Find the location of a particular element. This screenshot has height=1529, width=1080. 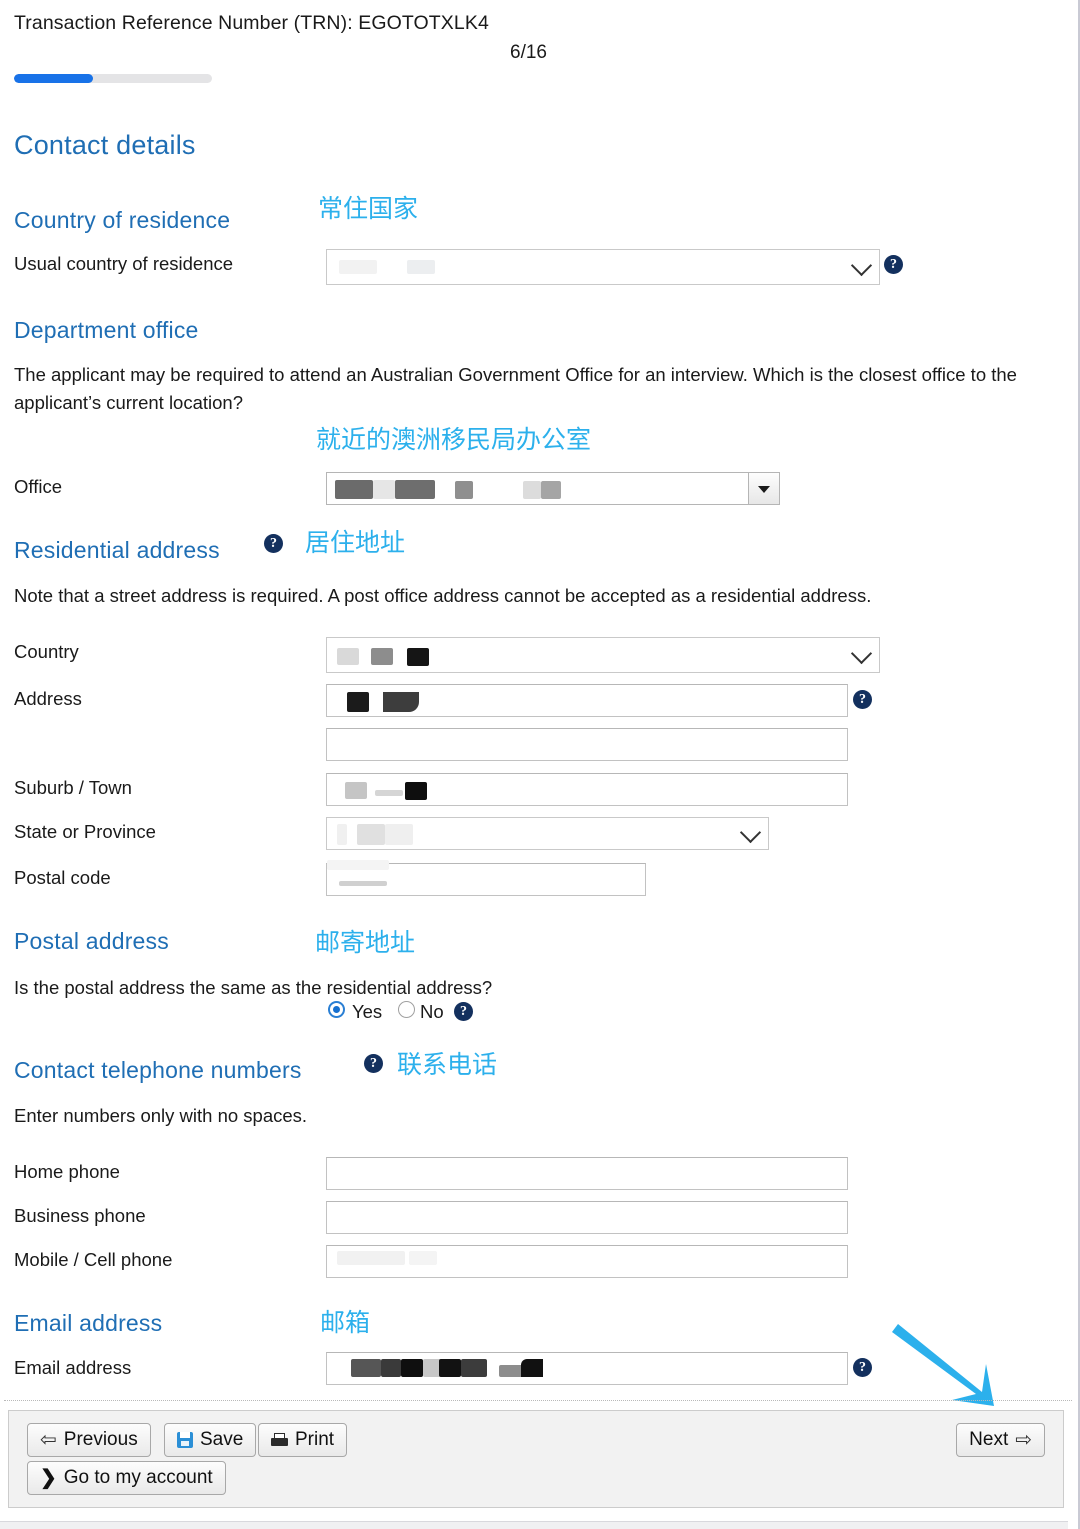

go-to-my-account-button: ❯ Go to my account is located at coordinates (126, 1478).